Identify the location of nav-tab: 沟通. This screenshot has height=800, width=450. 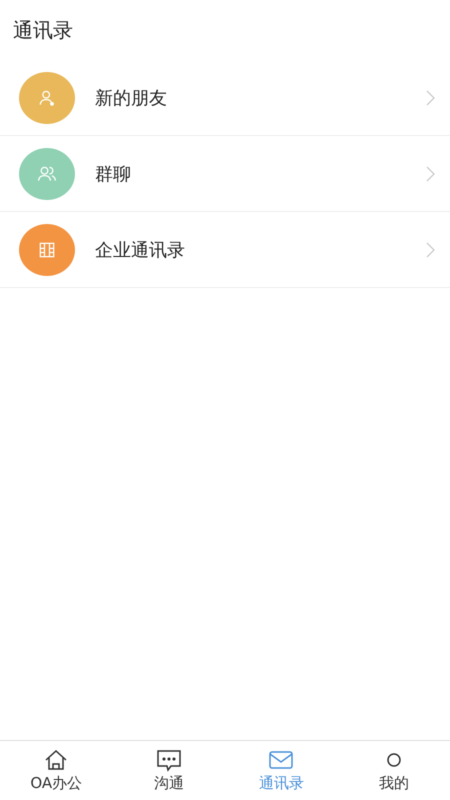
(168, 770).